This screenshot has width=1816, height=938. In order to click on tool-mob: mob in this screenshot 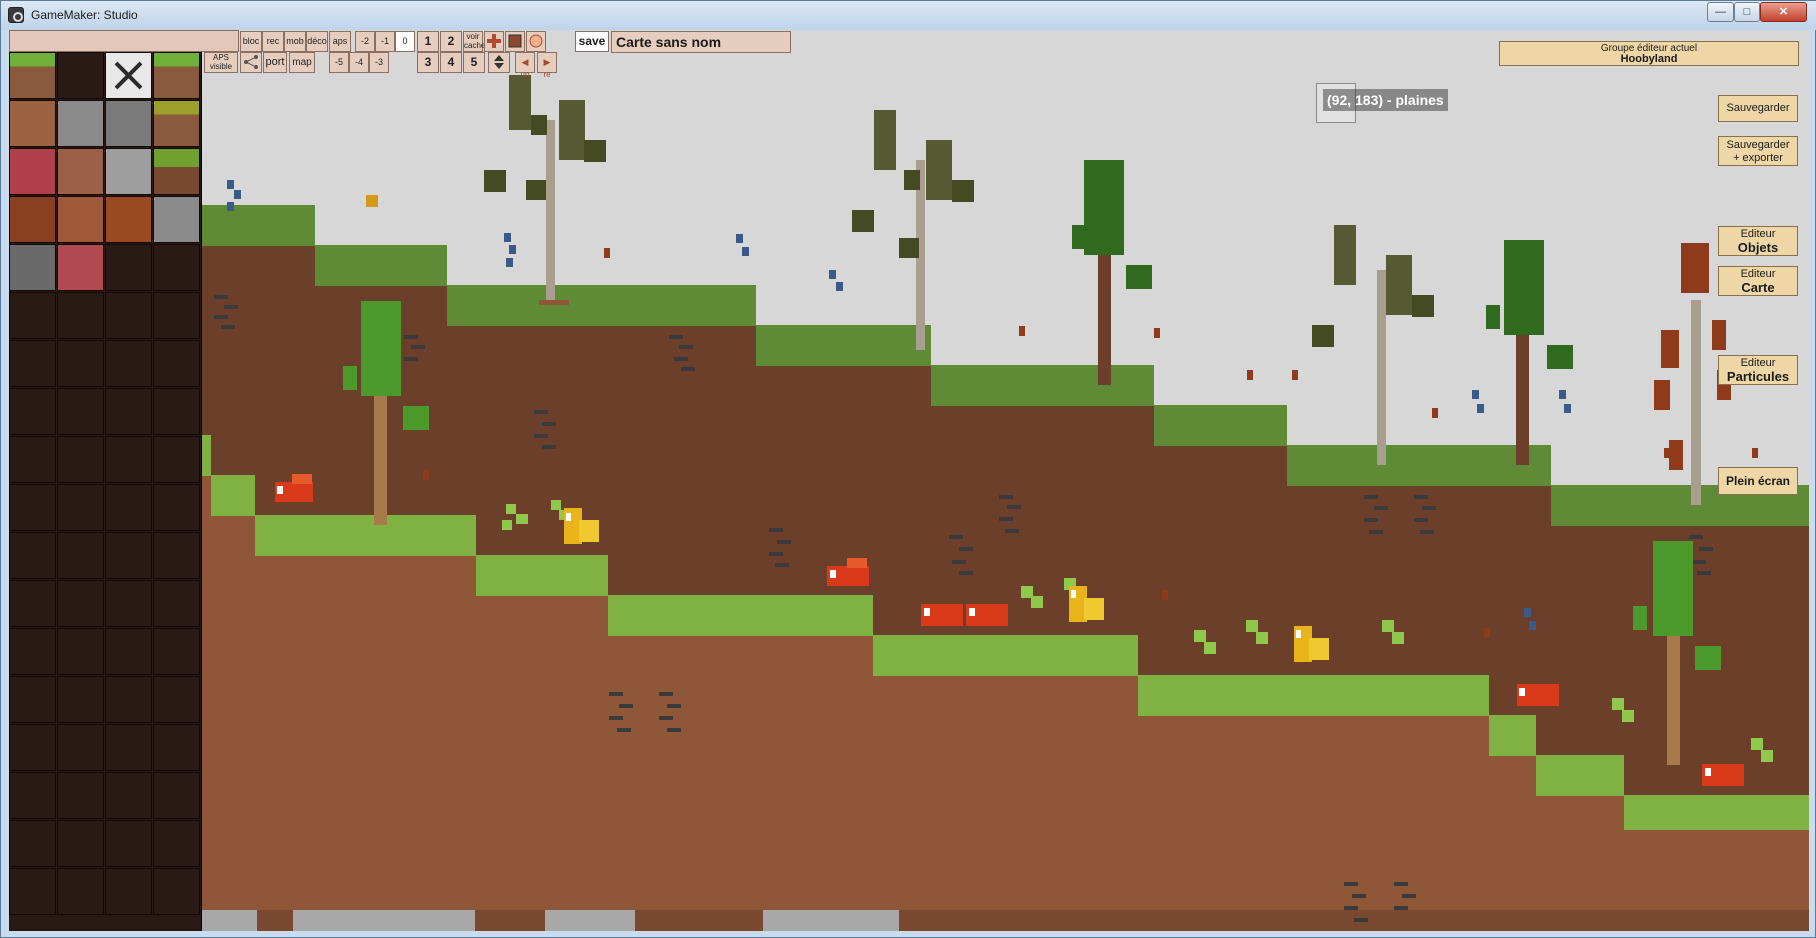, I will do `click(295, 41)`.